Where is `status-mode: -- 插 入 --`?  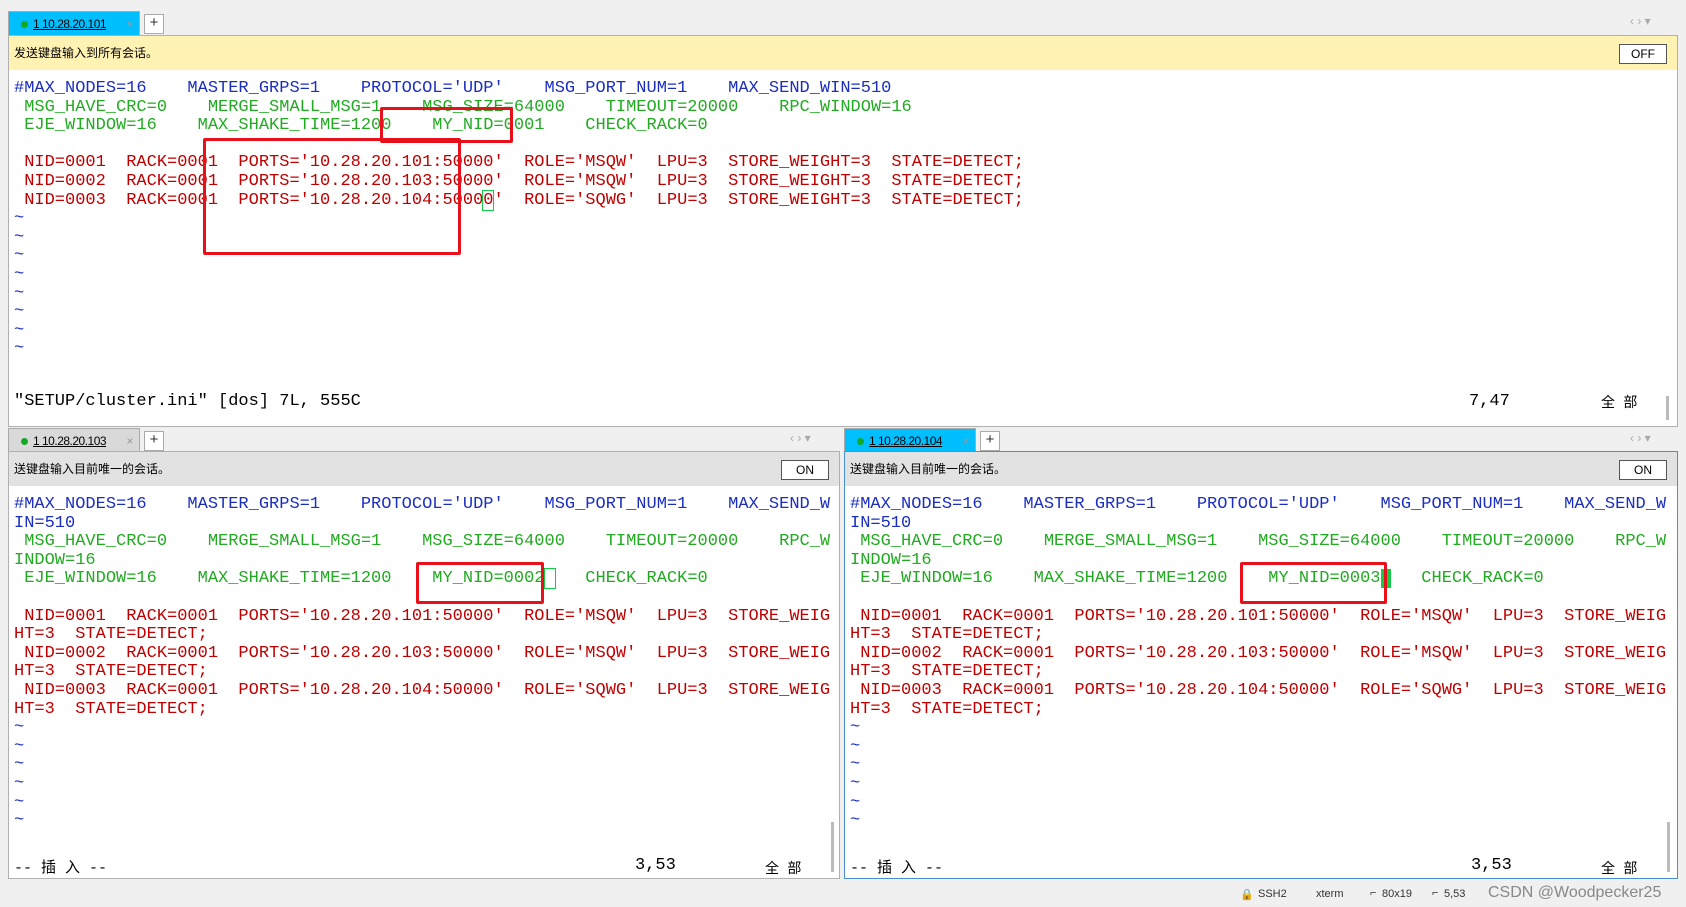
status-mode: -- 插 入 -- is located at coordinates (61, 868).